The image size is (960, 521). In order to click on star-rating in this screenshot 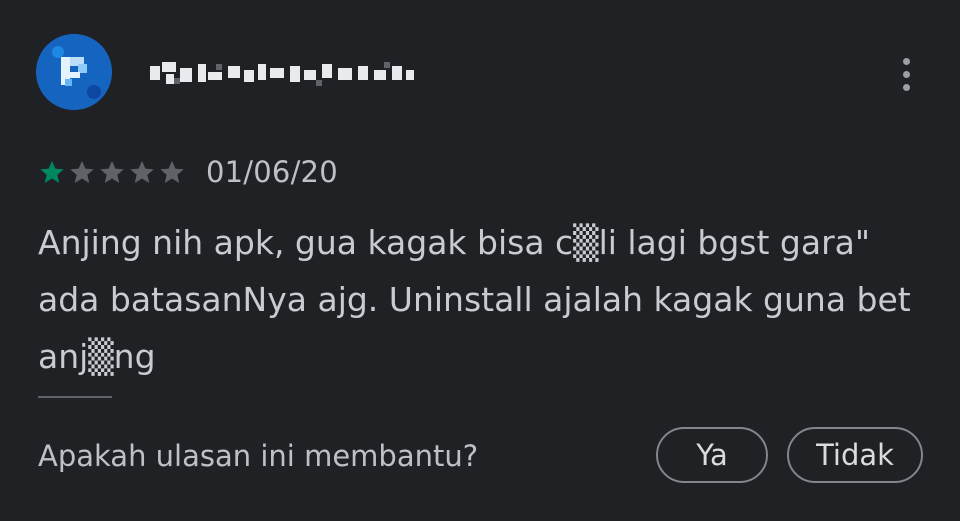, I will do `click(112, 172)`.